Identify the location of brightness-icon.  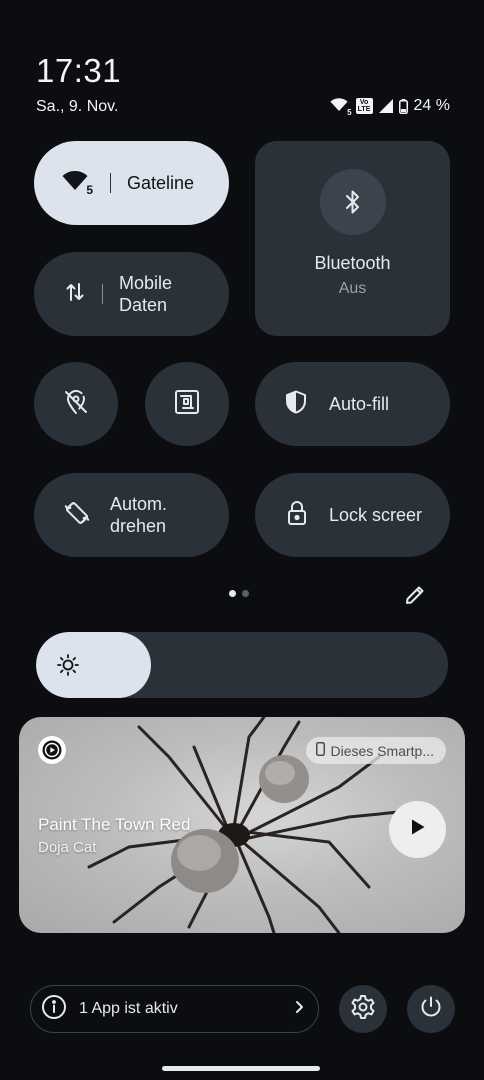
(68, 667).